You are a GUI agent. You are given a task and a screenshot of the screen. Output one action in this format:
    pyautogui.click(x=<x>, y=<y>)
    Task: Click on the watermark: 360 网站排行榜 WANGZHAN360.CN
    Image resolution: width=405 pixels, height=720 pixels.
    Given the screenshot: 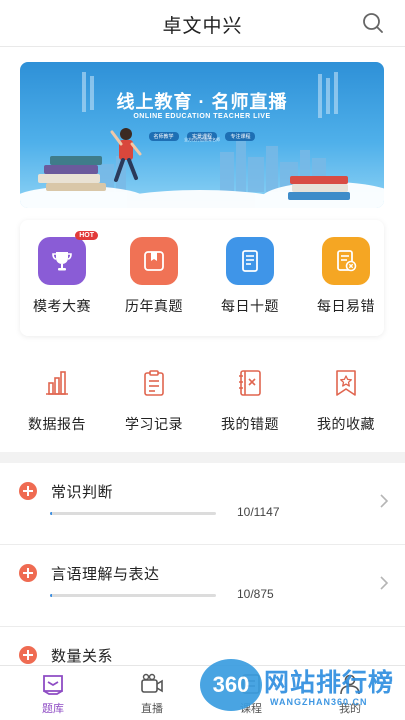 What is the action you would take?
    pyautogui.click(x=302, y=687)
    